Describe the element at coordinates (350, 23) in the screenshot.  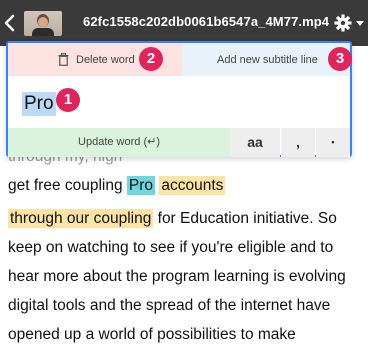
I see `gear-icon` at that location.